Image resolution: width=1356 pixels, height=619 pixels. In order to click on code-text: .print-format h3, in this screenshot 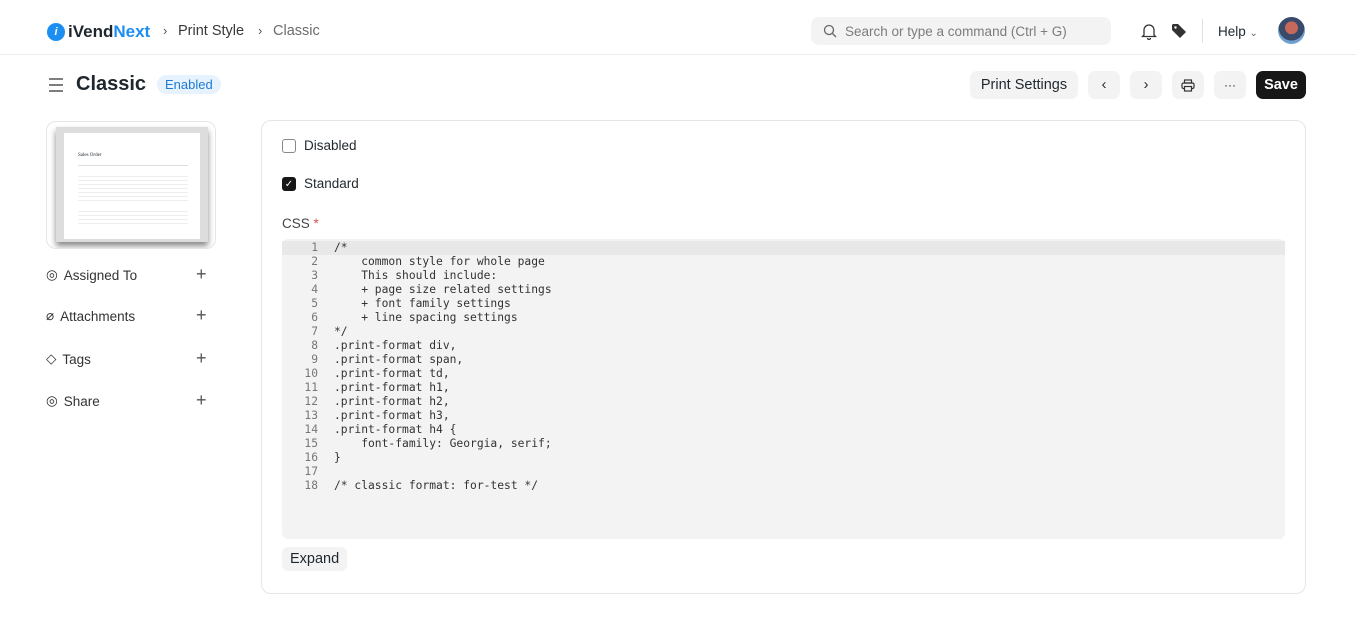, I will do `click(392, 415)`.